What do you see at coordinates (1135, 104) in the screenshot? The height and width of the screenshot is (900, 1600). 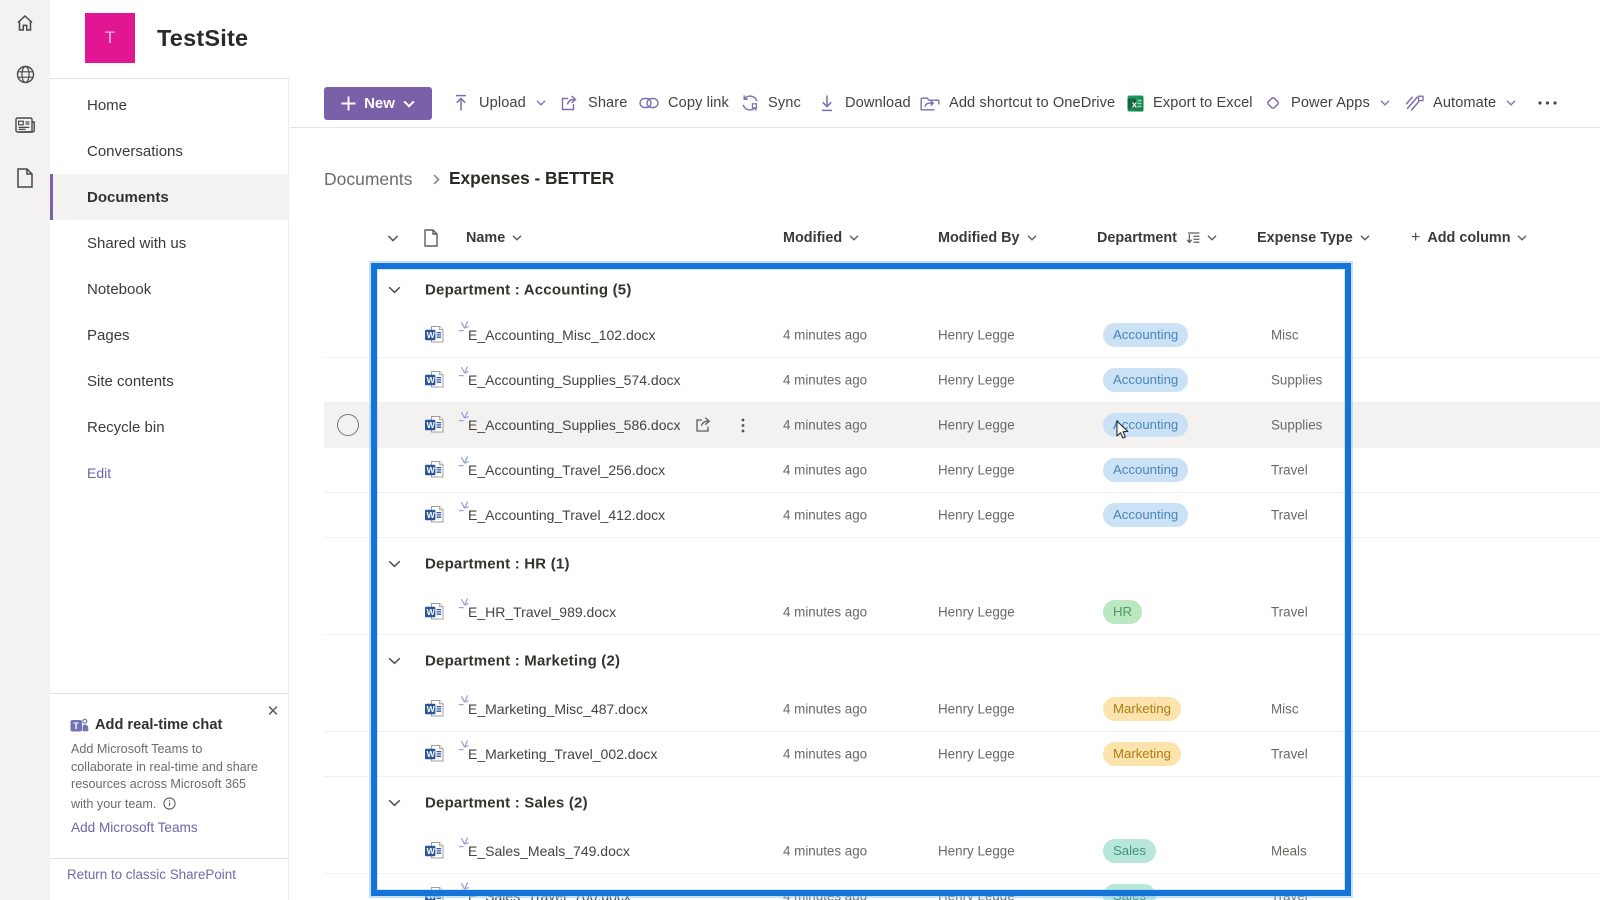 I see `svg-text: x` at bounding box center [1135, 104].